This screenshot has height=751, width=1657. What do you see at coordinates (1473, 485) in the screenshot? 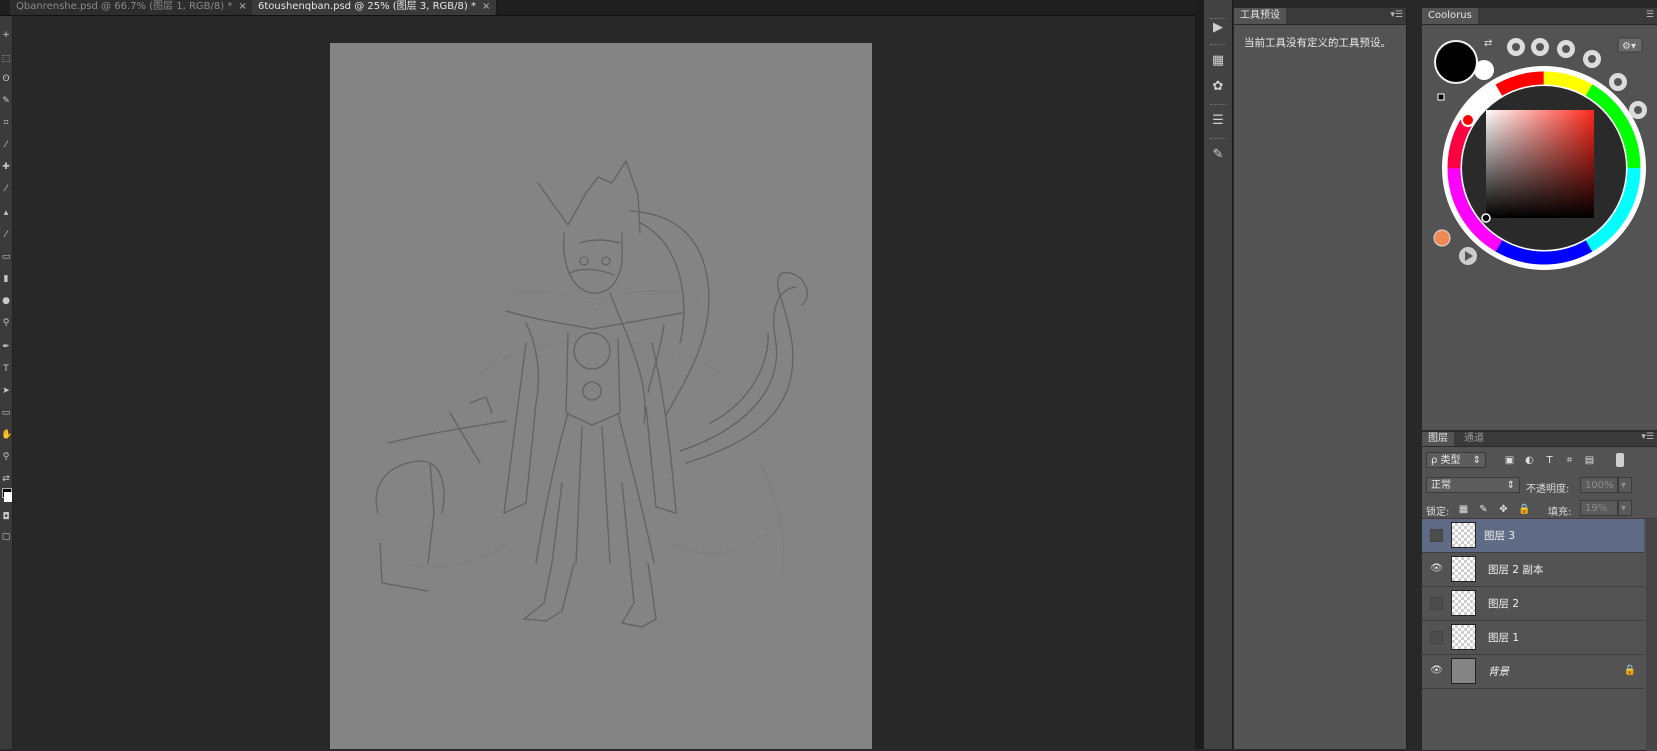
I see `blend-mode-select: 正常 ⇕` at bounding box center [1473, 485].